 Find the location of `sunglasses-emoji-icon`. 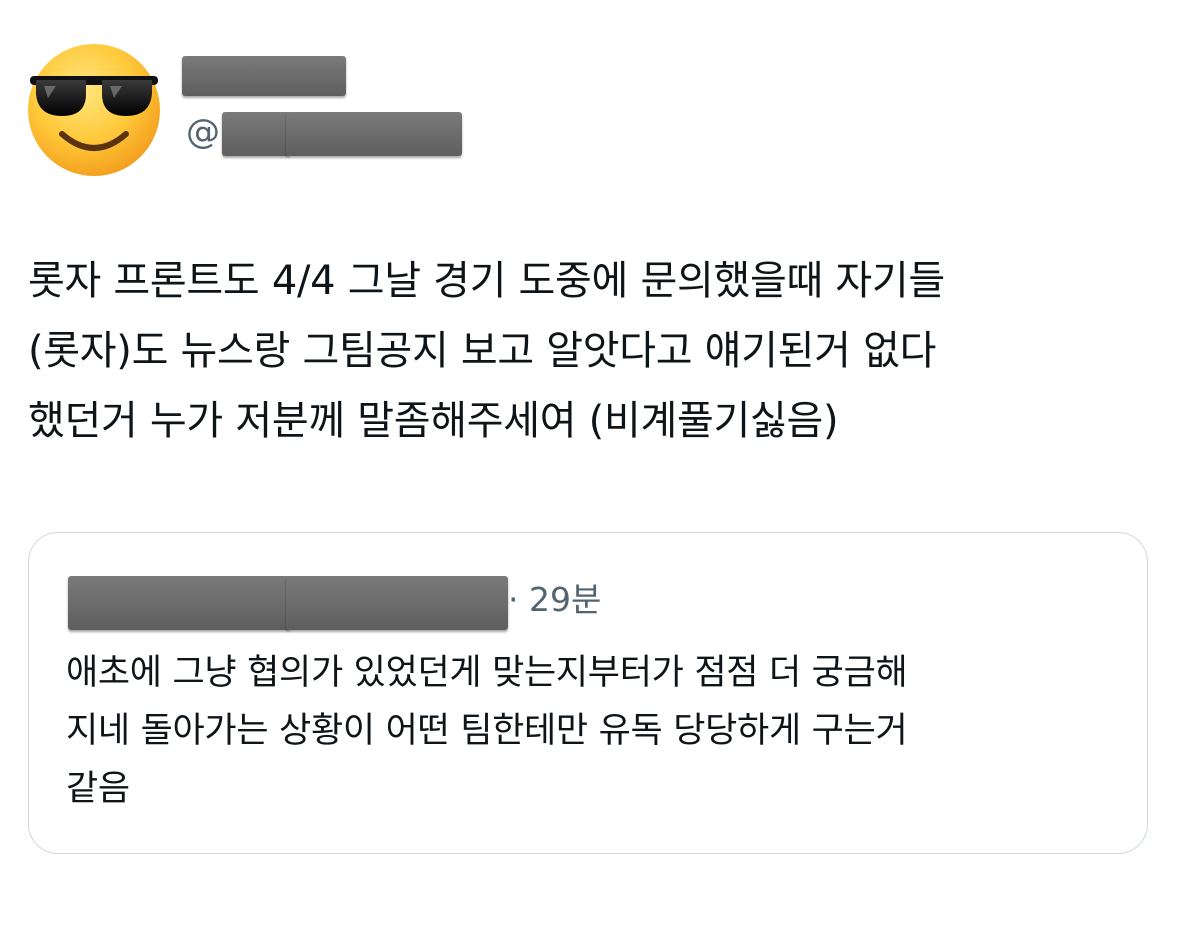

sunglasses-emoji-icon is located at coordinates (94, 110).